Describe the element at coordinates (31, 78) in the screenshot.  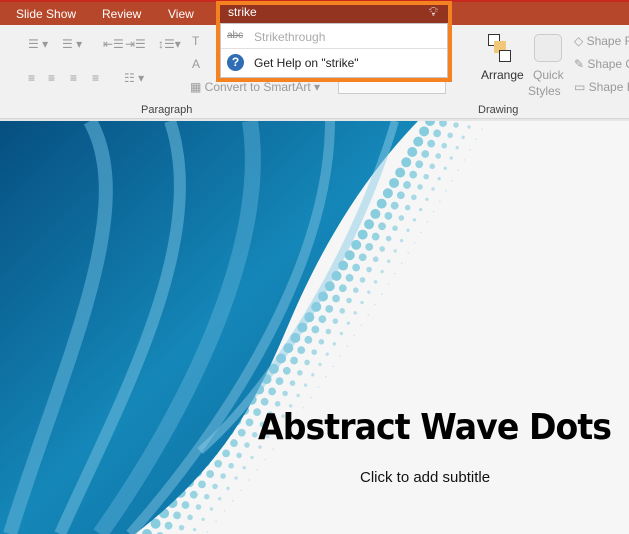
I see `align-left-icon: ≡` at that location.